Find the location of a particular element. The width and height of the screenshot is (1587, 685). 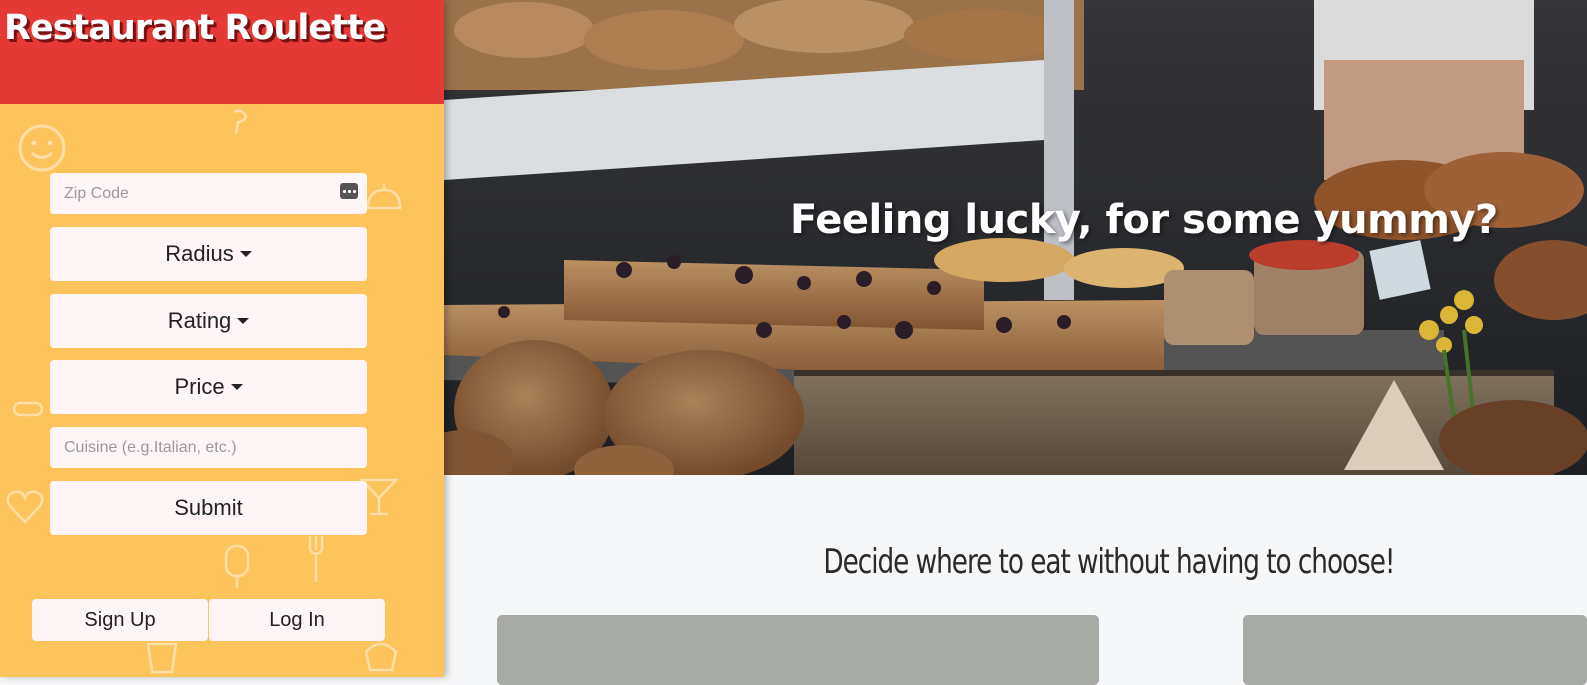

fork-doodle-icon is located at coordinates (316, 559).